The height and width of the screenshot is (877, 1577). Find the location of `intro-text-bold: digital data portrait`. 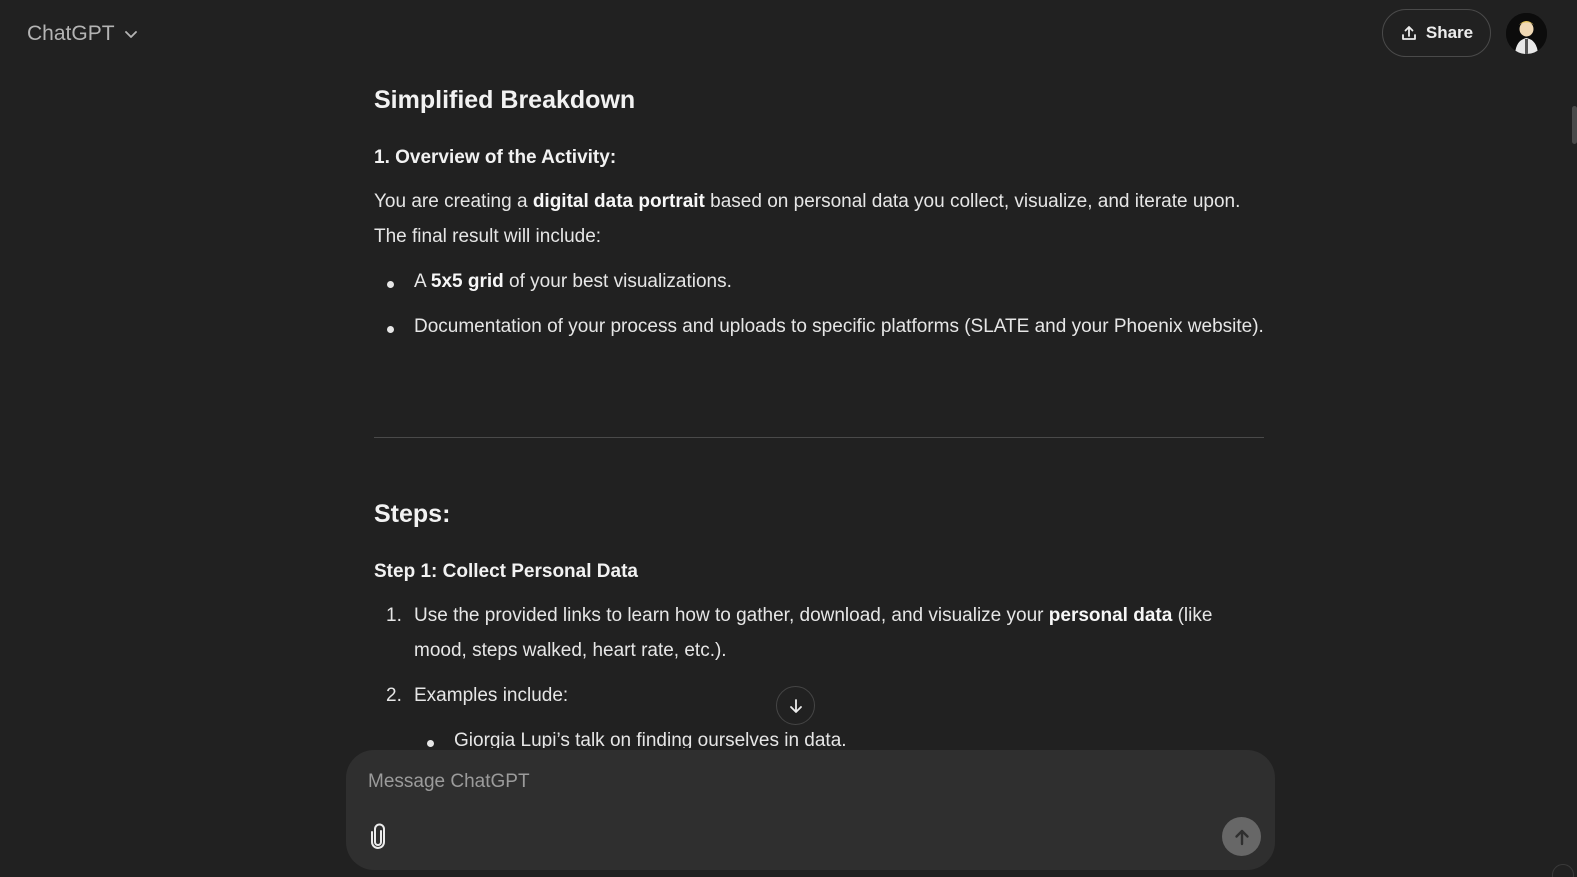

intro-text-bold: digital data portrait is located at coordinates (618, 201).